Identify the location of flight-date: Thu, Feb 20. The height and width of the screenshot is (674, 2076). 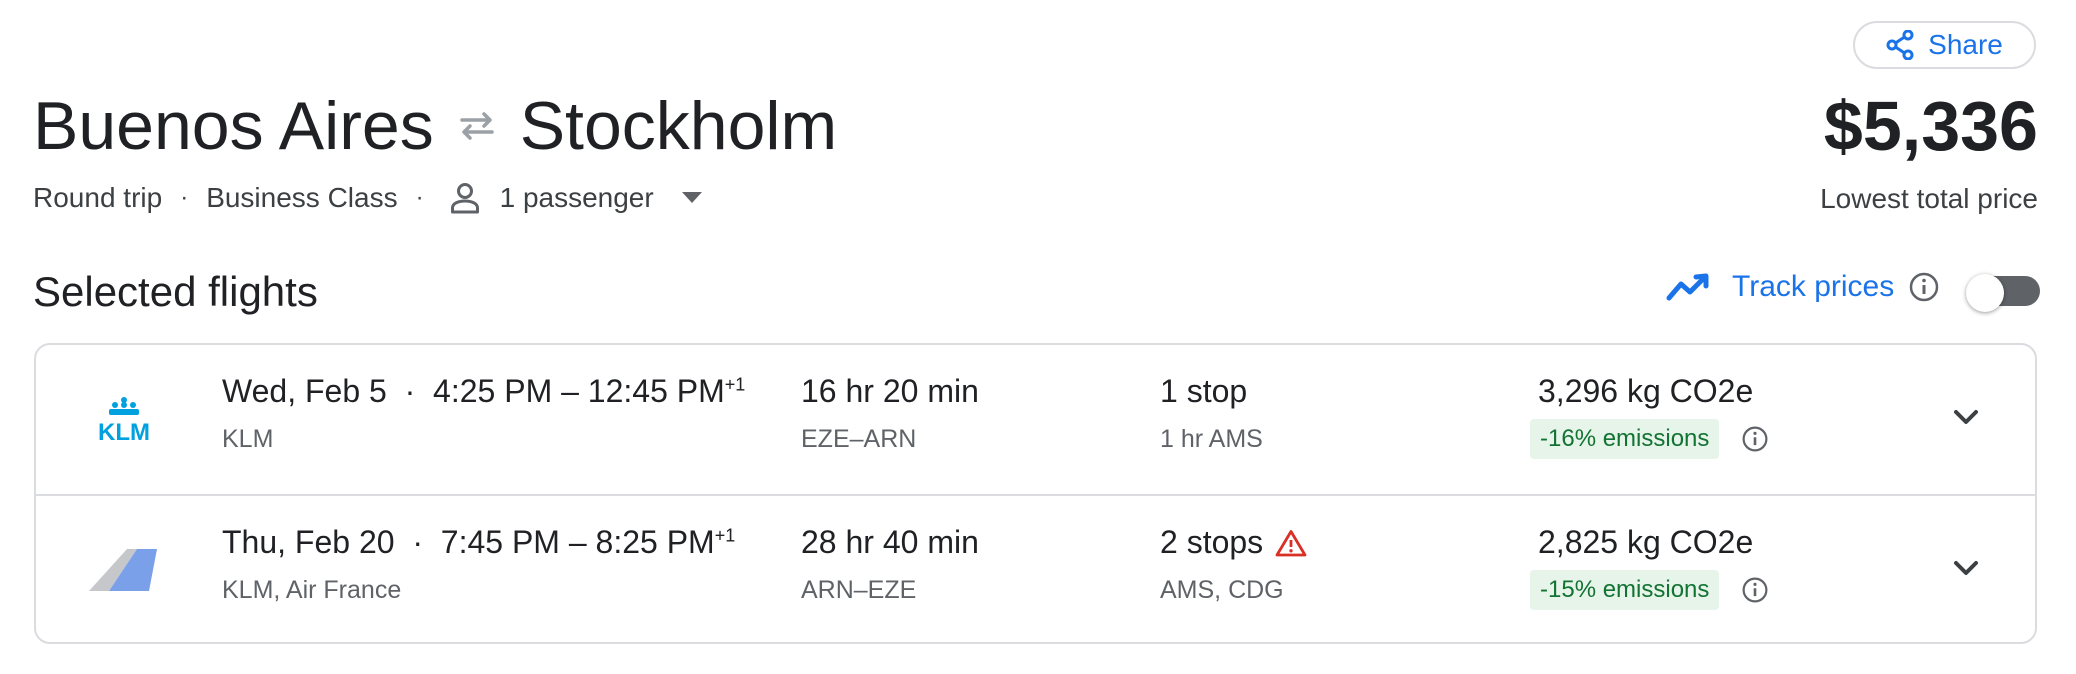
(308, 542).